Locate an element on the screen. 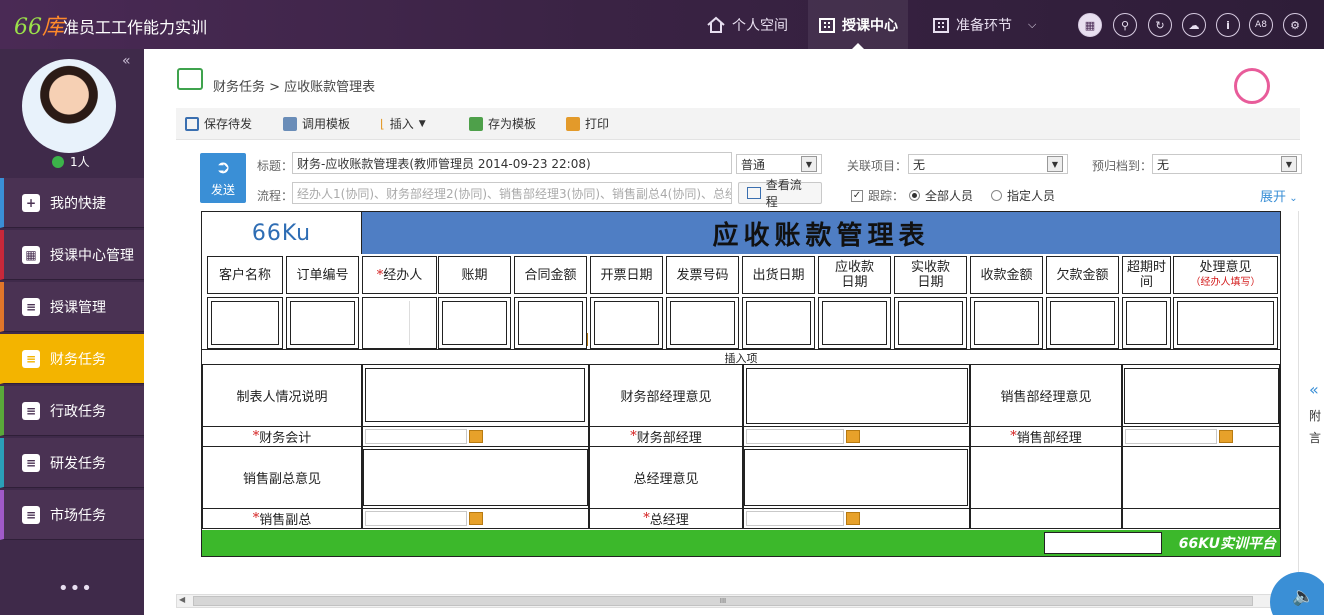 This screenshot has width=1324, height=615. vp-sales-input is located at coordinates (416, 518).